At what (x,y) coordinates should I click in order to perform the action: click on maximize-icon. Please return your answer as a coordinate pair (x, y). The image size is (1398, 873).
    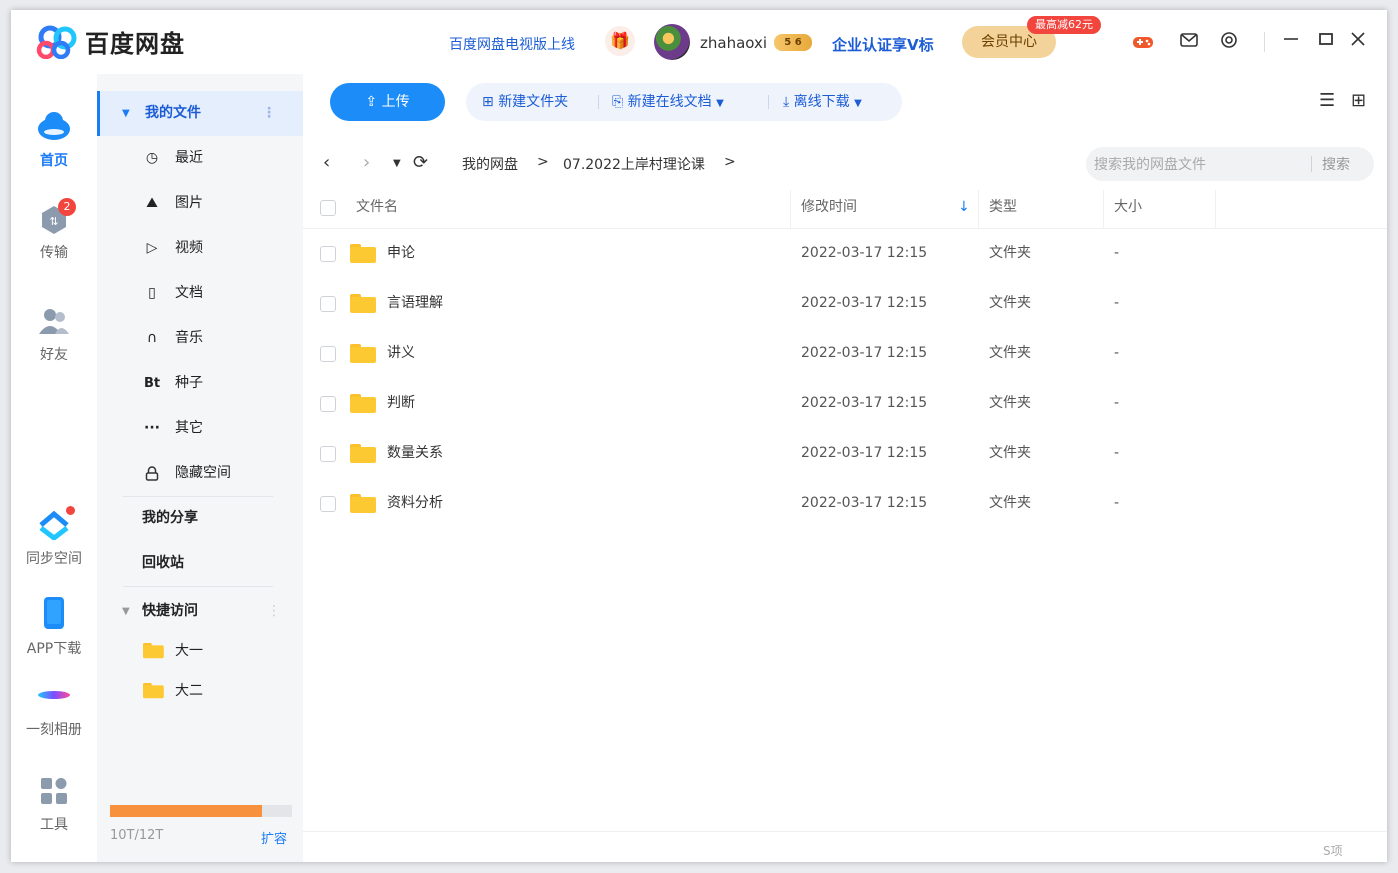
    Looking at the image, I should click on (1326, 42).